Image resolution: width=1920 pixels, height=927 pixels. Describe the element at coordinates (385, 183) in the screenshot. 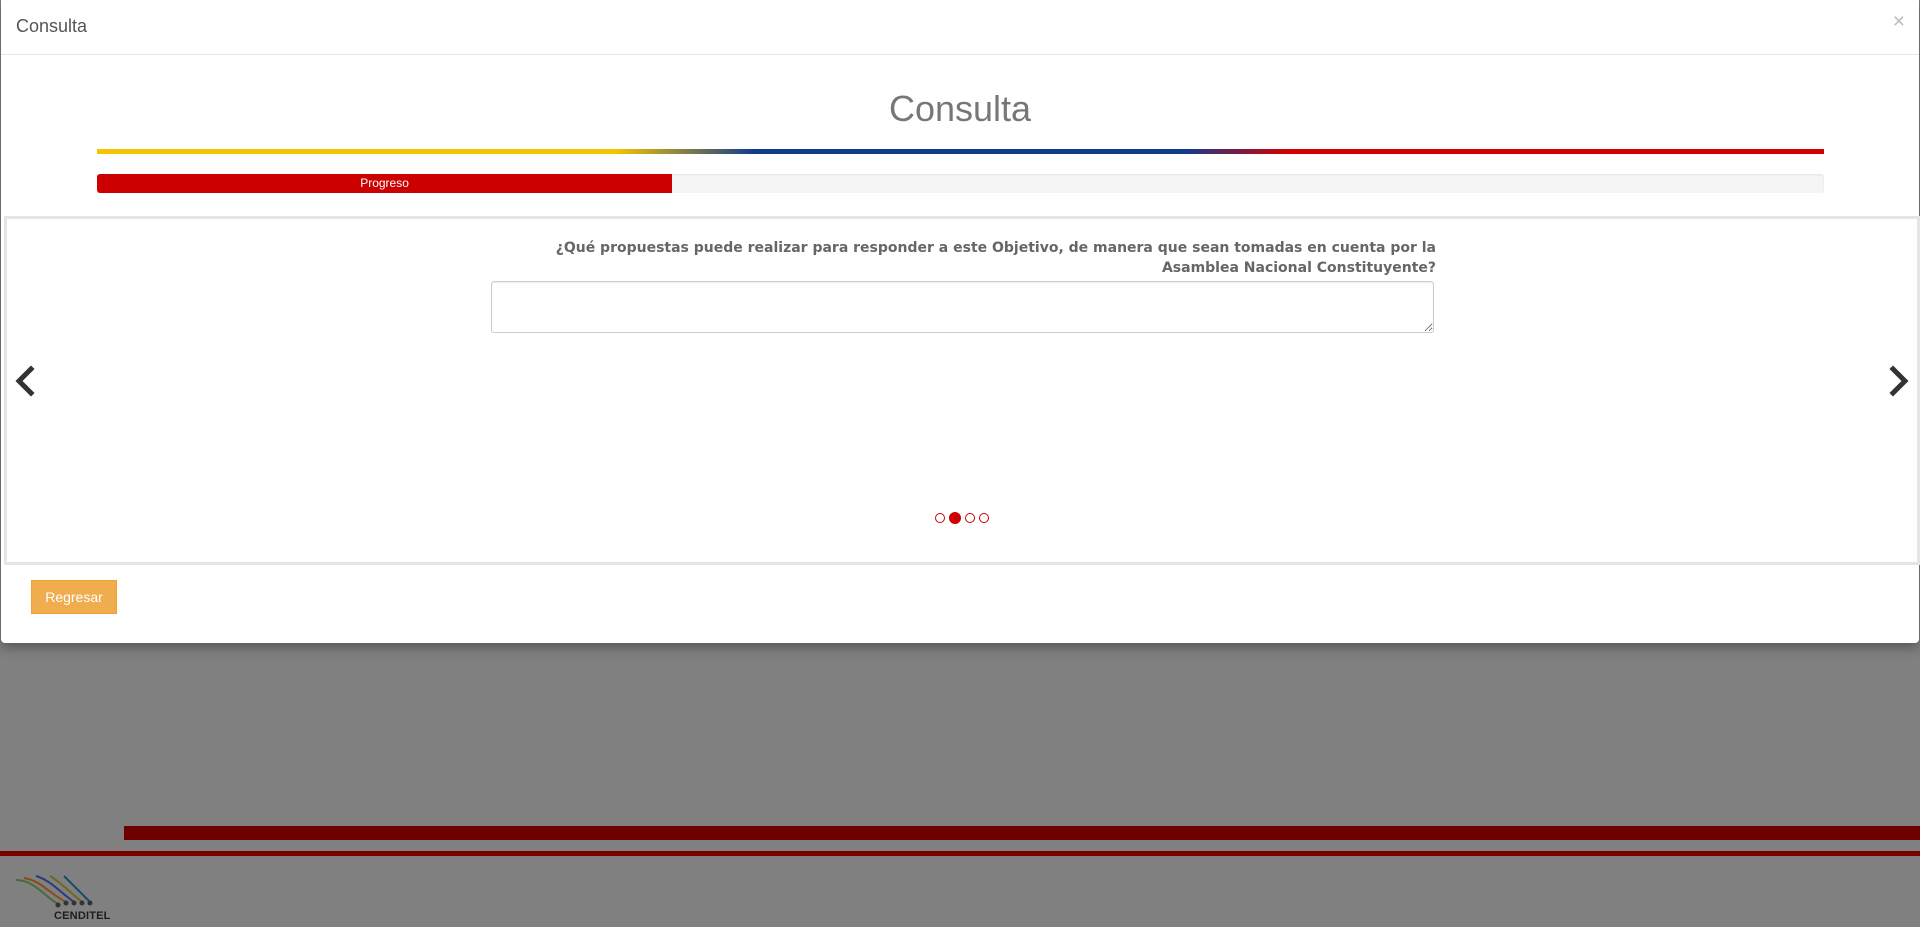

I see `progress-bar: Progreso` at that location.